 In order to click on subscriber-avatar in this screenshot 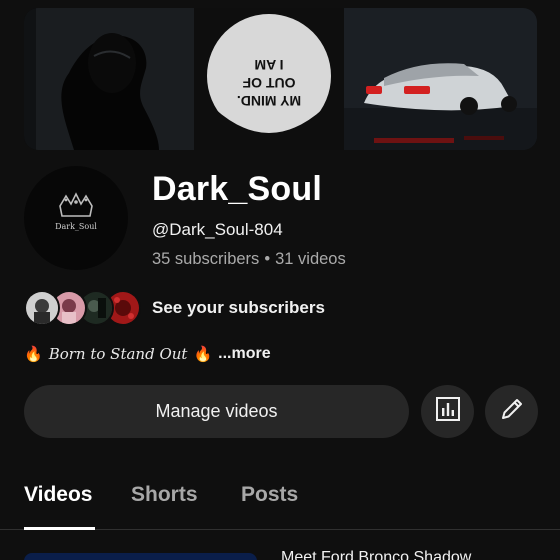, I will do `click(42, 308)`.